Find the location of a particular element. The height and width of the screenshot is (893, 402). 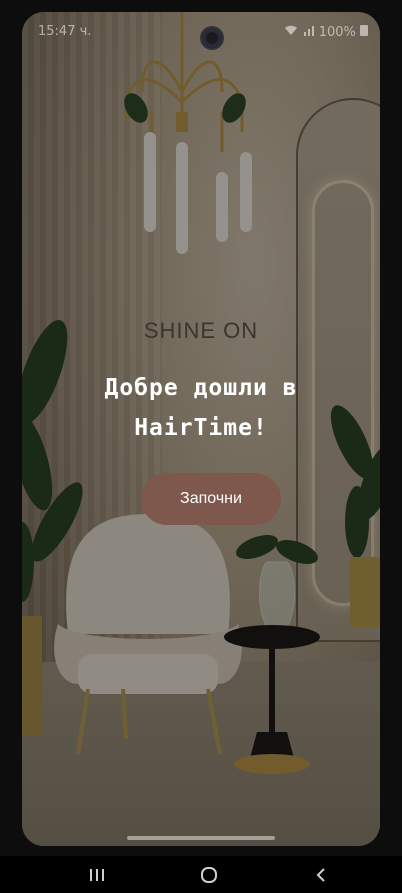

navigation-bar is located at coordinates (201, 874).